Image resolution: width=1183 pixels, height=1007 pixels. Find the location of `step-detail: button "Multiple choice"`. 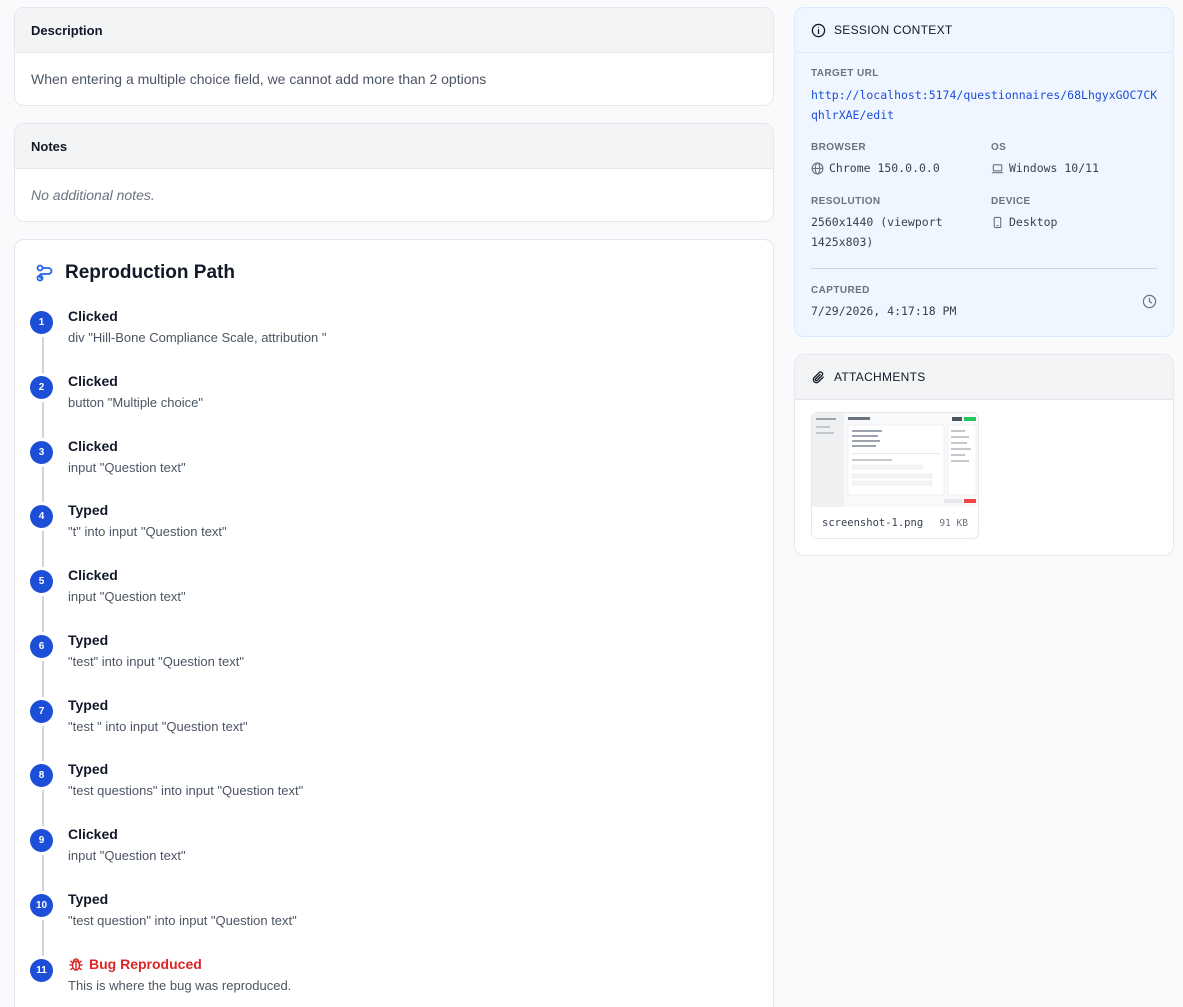

step-detail: button "Multiple choice" is located at coordinates (135, 402).